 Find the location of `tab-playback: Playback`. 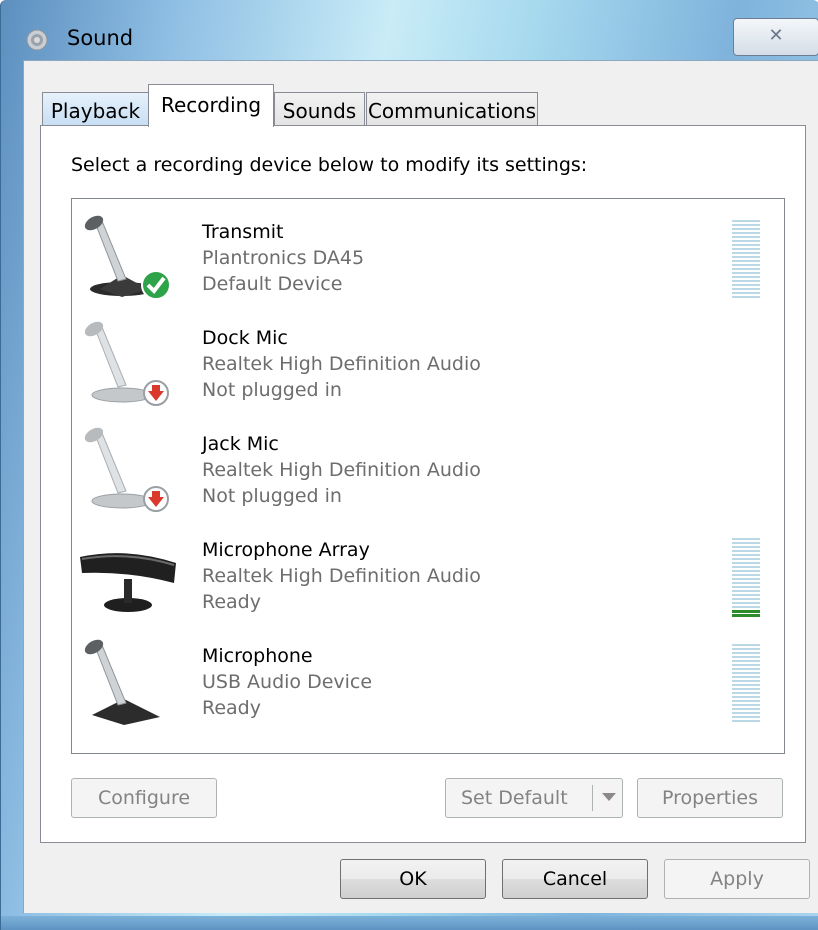

tab-playback: Playback is located at coordinates (95, 109).